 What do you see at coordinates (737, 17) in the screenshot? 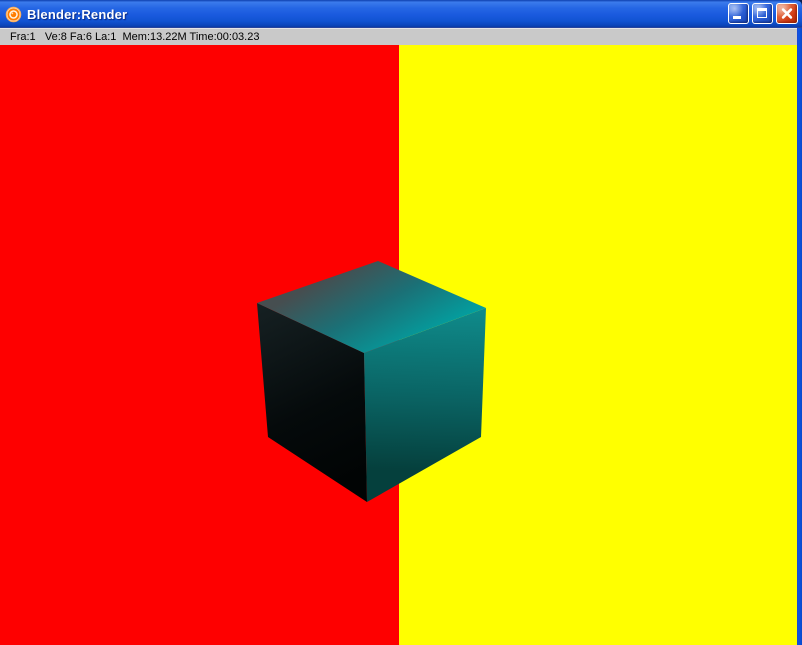
I see `minimize-icon` at bounding box center [737, 17].